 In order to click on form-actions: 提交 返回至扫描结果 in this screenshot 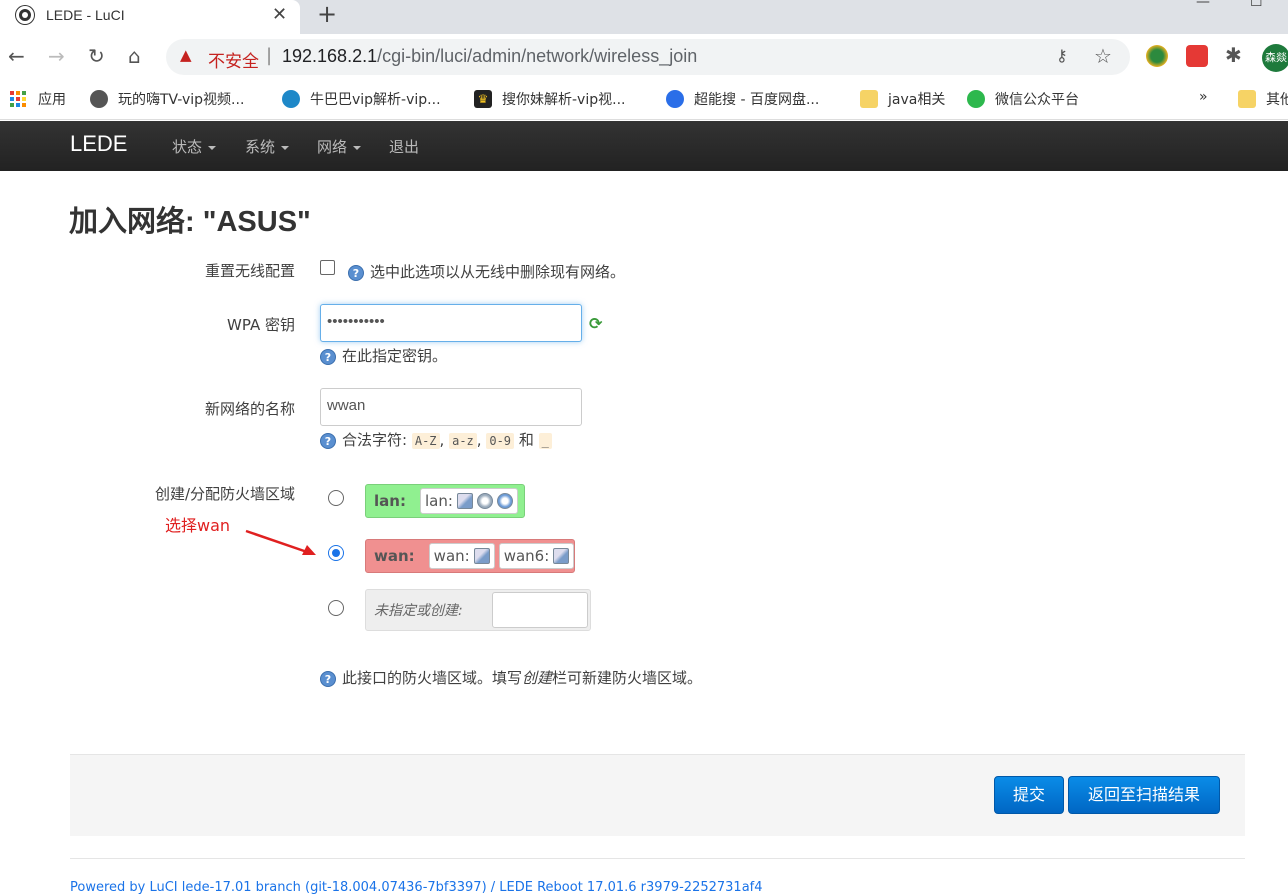, I will do `click(657, 795)`.